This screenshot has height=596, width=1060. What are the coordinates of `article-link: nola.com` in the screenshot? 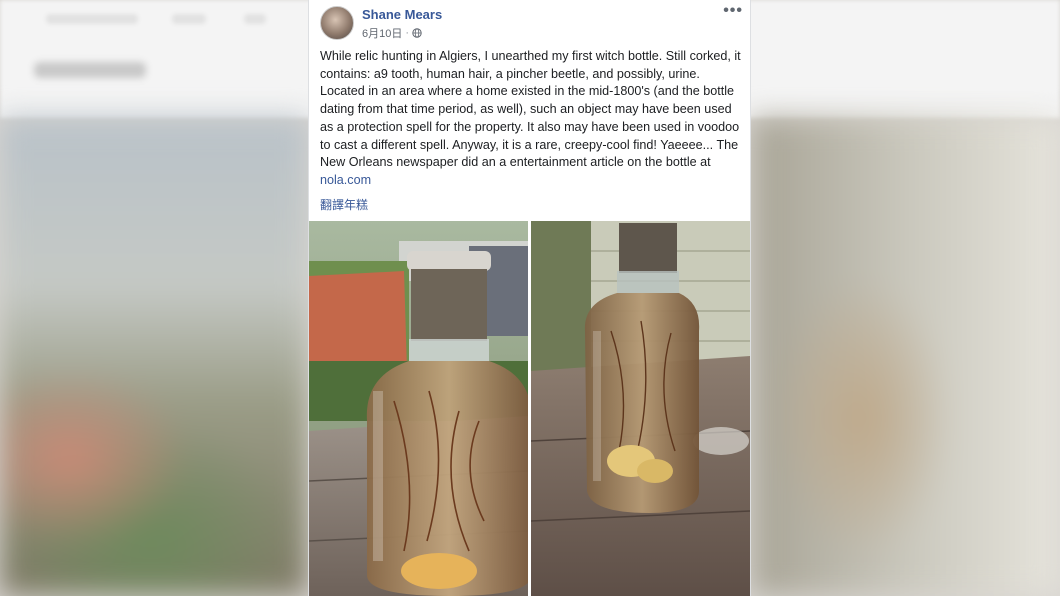 It's located at (345, 180).